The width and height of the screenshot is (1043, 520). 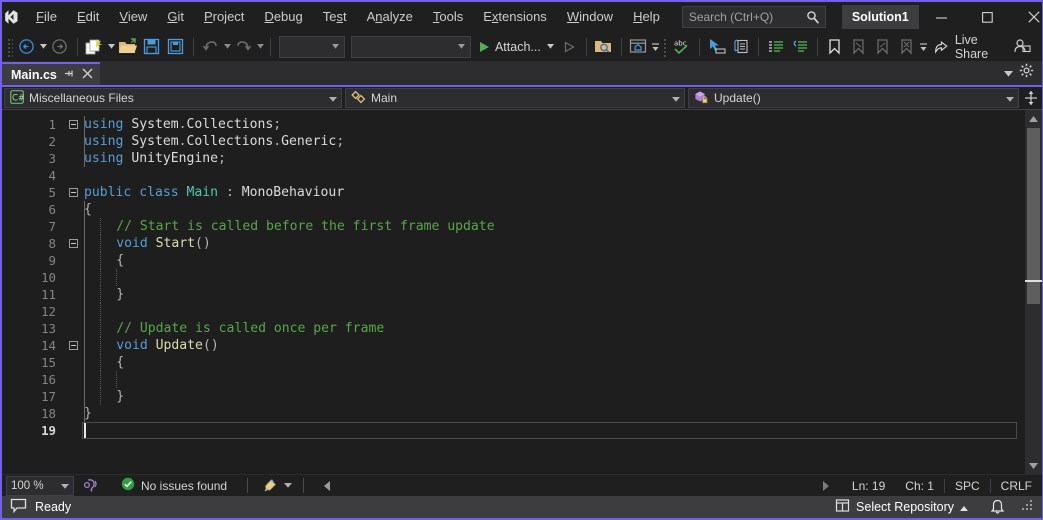 I want to click on menu-view: View, so click(x=133, y=17).